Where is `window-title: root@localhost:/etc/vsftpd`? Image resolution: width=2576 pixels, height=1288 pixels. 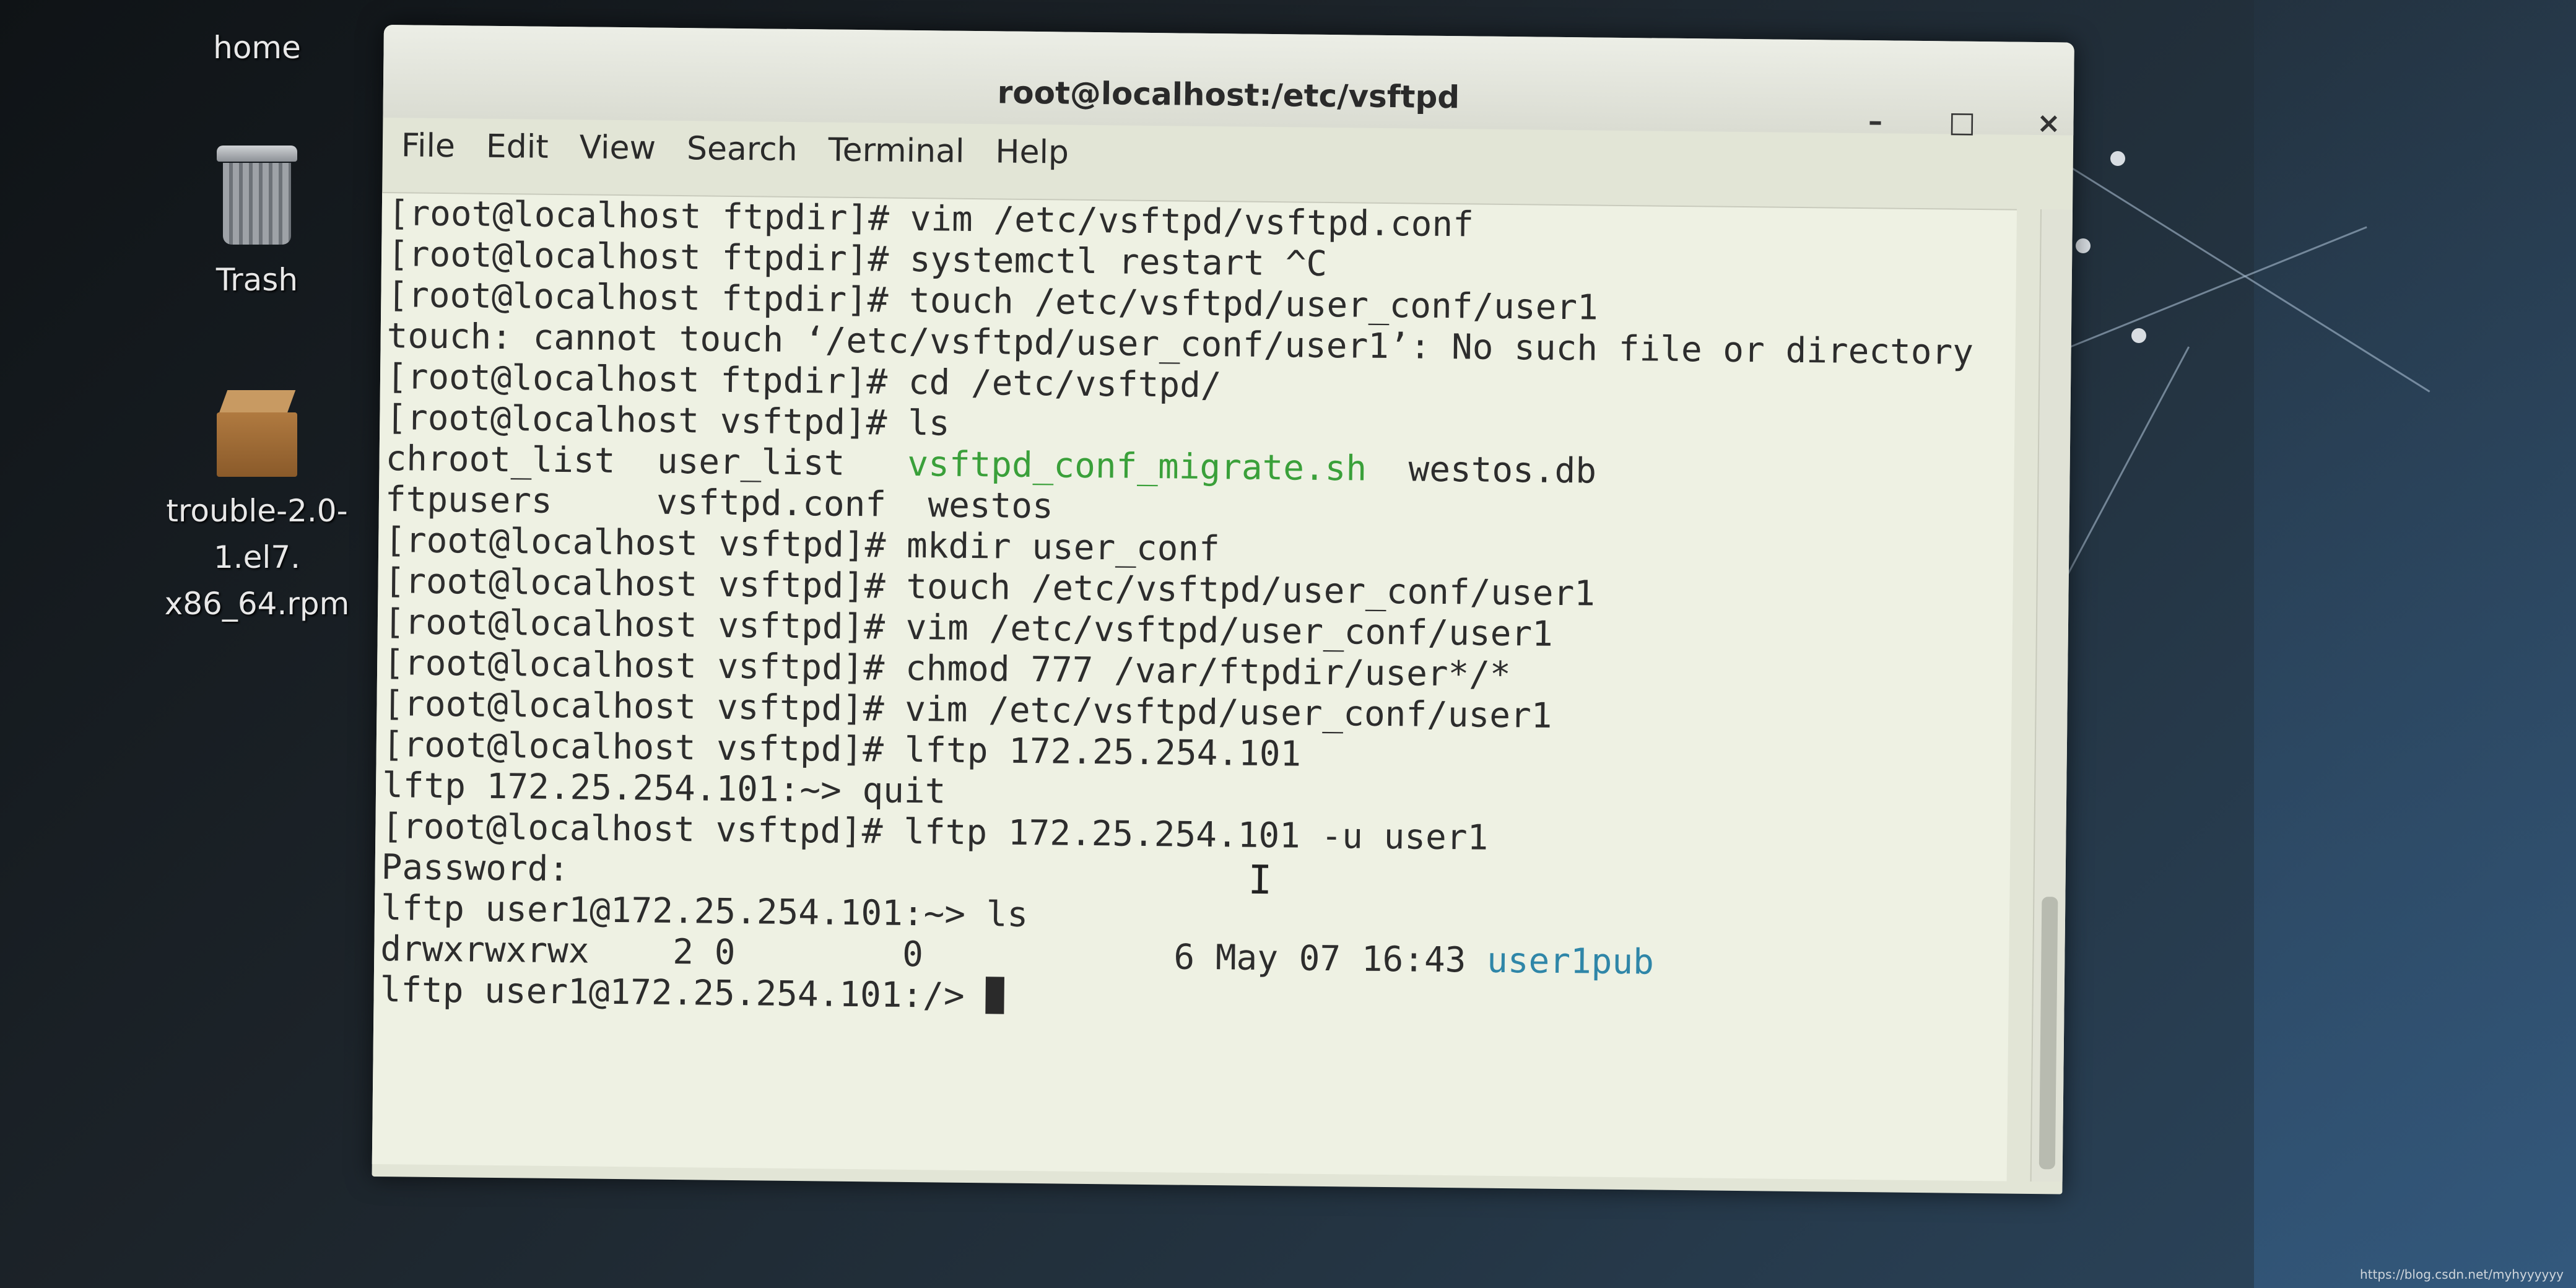 window-title: root@localhost:/etc/vsftpd is located at coordinates (1228, 95).